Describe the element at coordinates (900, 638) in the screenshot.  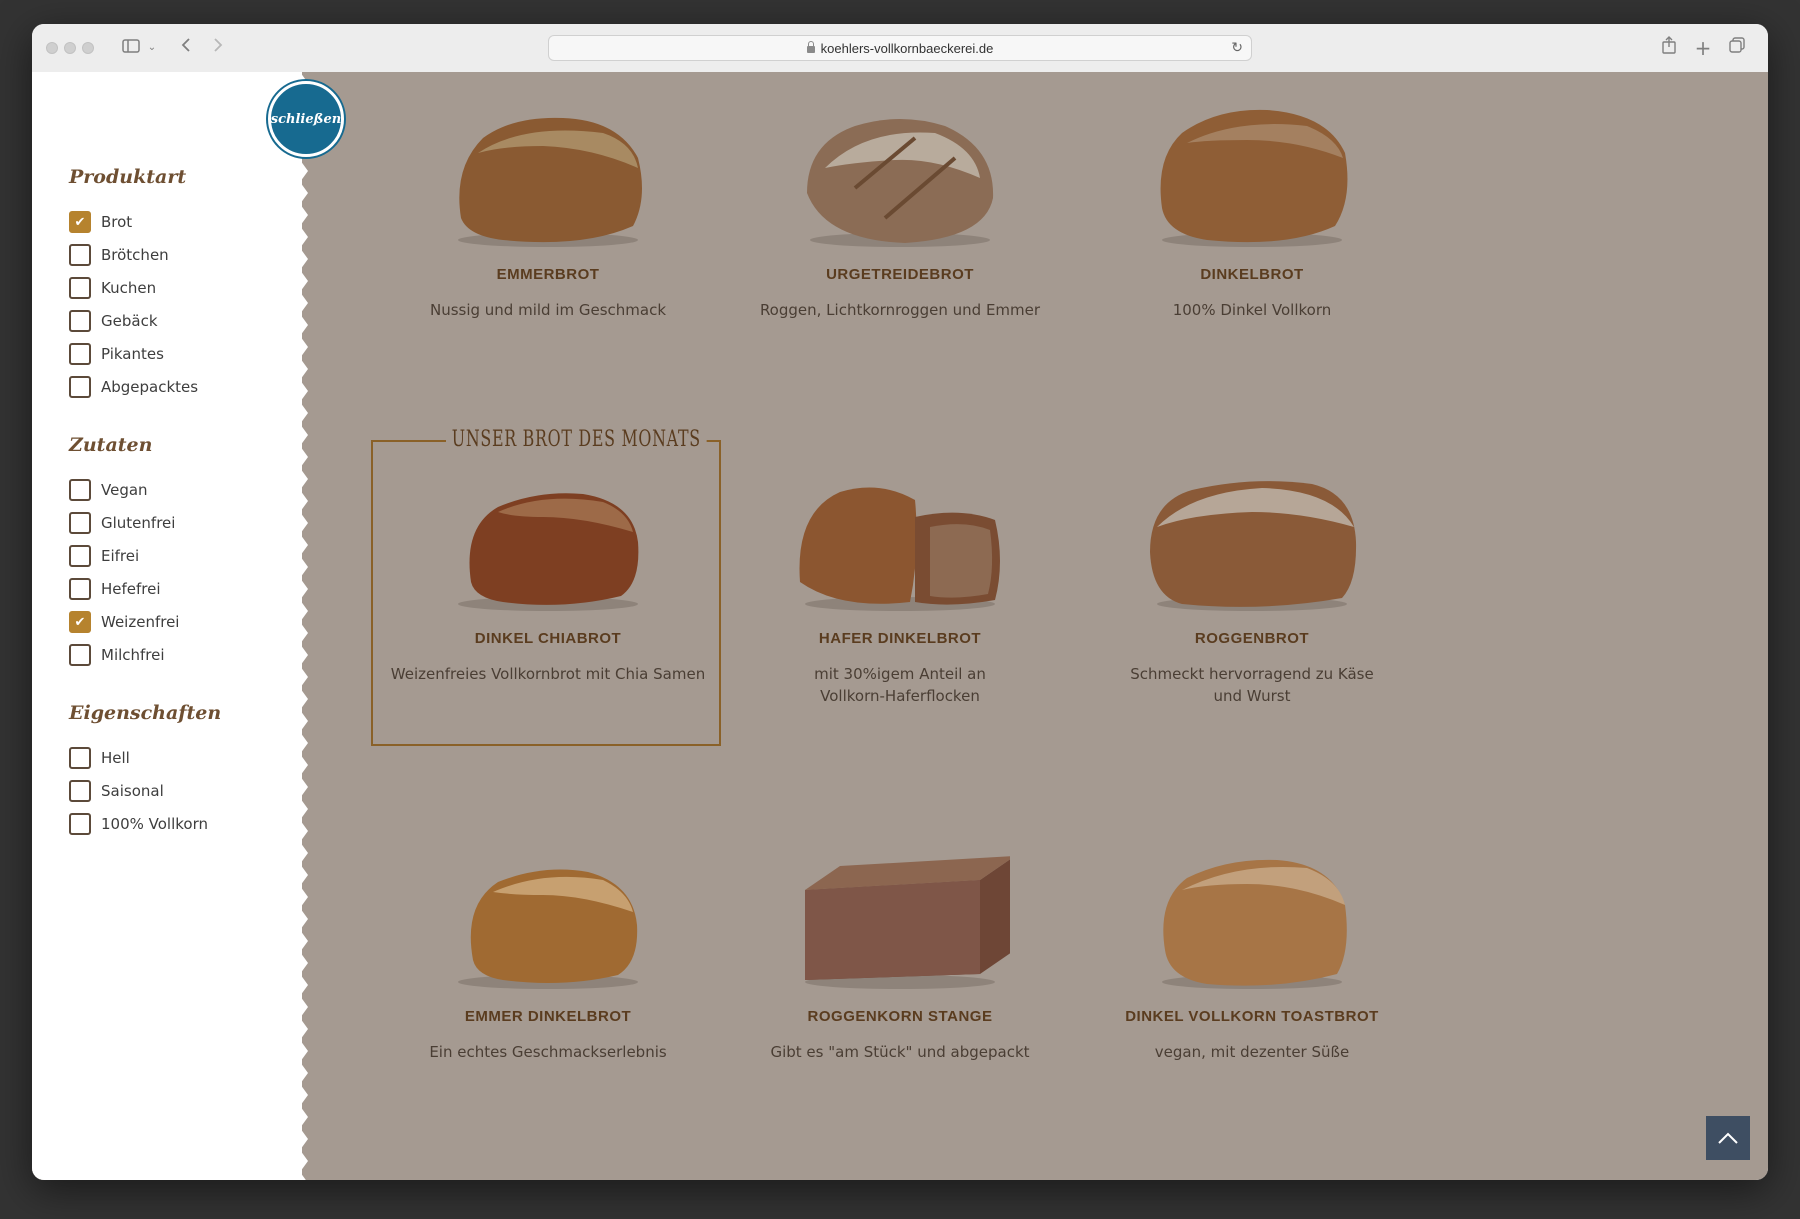
I see `product-name: HAFER DINKELBROT` at that location.